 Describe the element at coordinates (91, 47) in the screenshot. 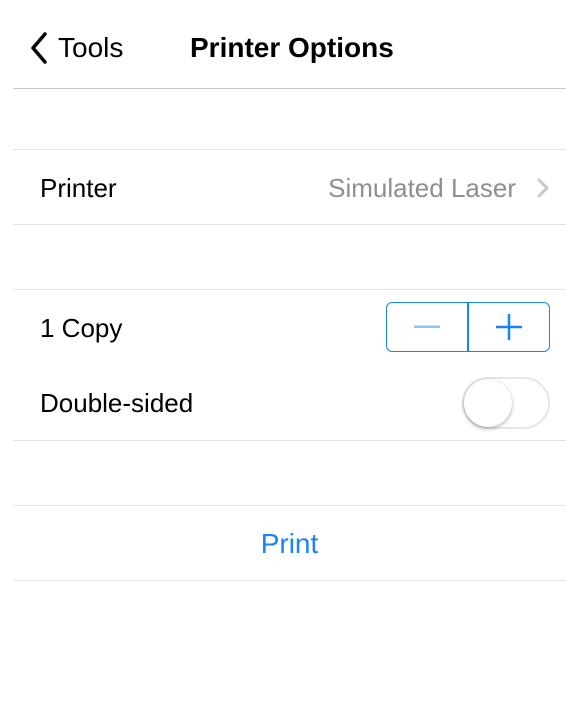

I see `back-button-label: Tools` at that location.